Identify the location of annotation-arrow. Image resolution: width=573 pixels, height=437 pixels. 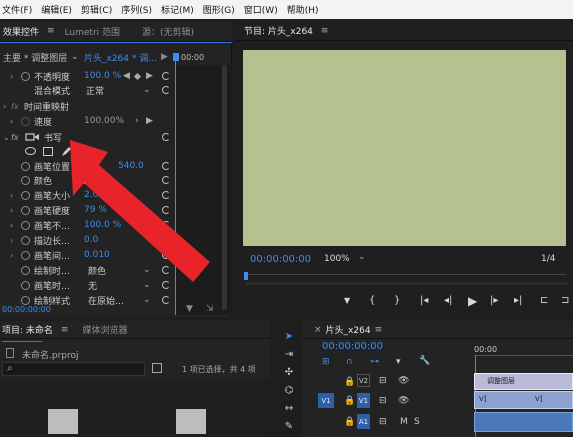
(140, 211).